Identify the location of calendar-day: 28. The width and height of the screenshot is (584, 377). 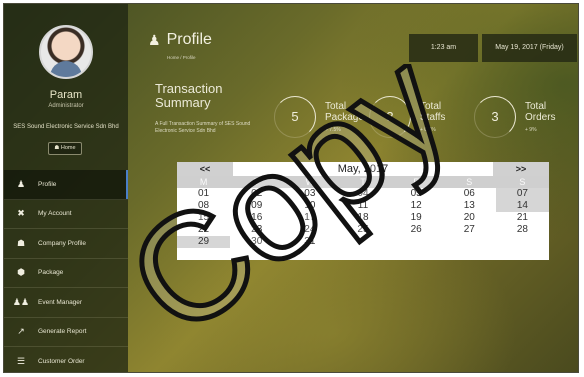
(522, 230).